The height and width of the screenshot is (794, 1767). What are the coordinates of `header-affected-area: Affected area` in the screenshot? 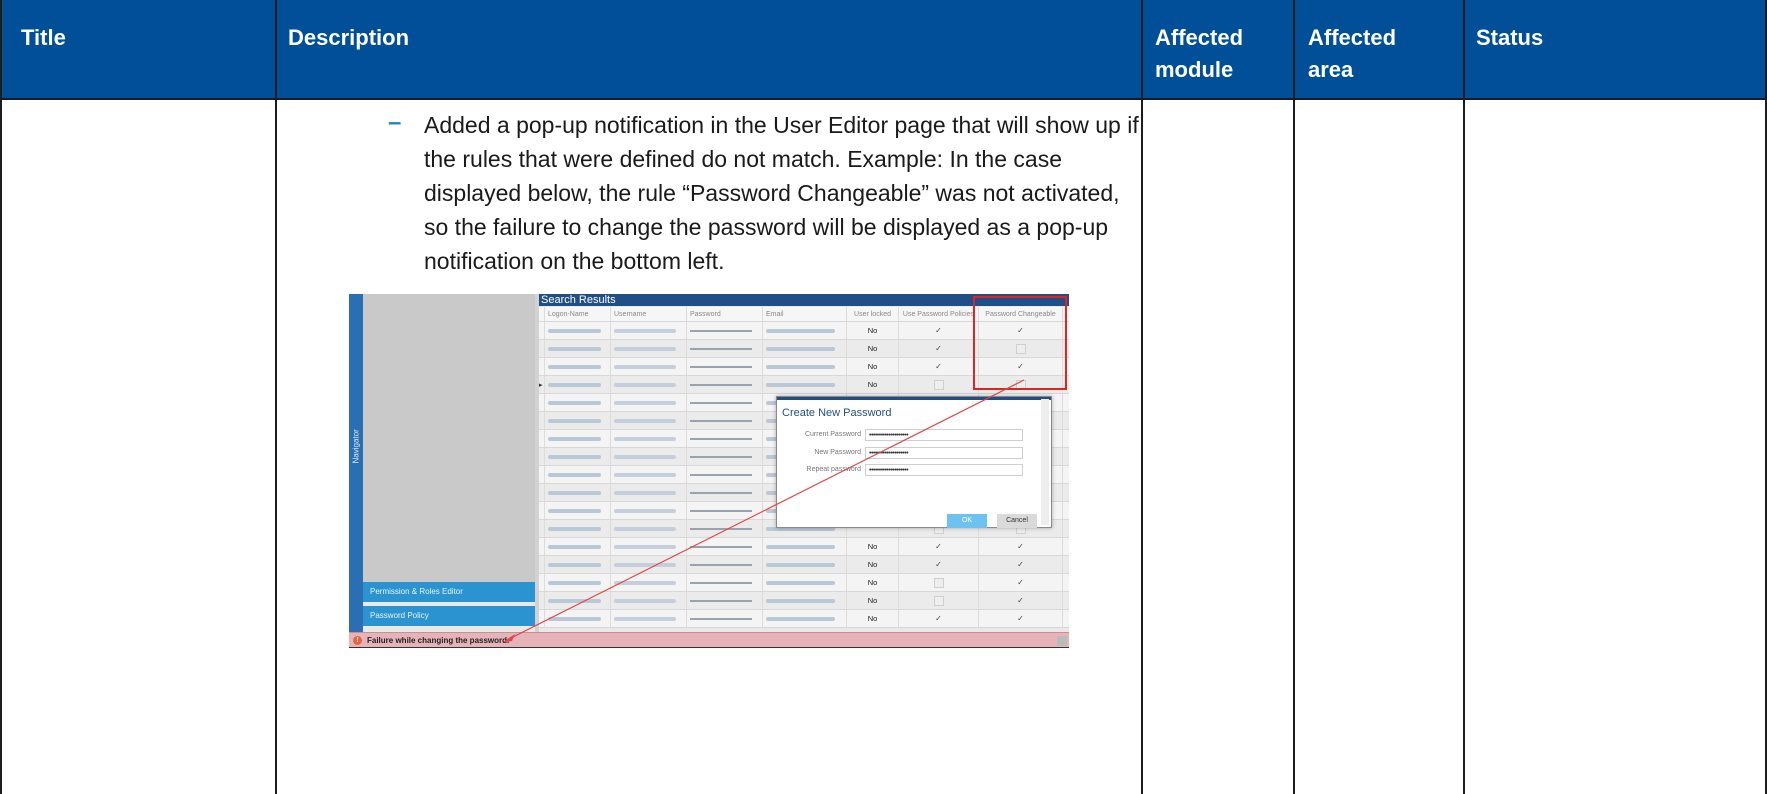 It's located at (1379, 50).